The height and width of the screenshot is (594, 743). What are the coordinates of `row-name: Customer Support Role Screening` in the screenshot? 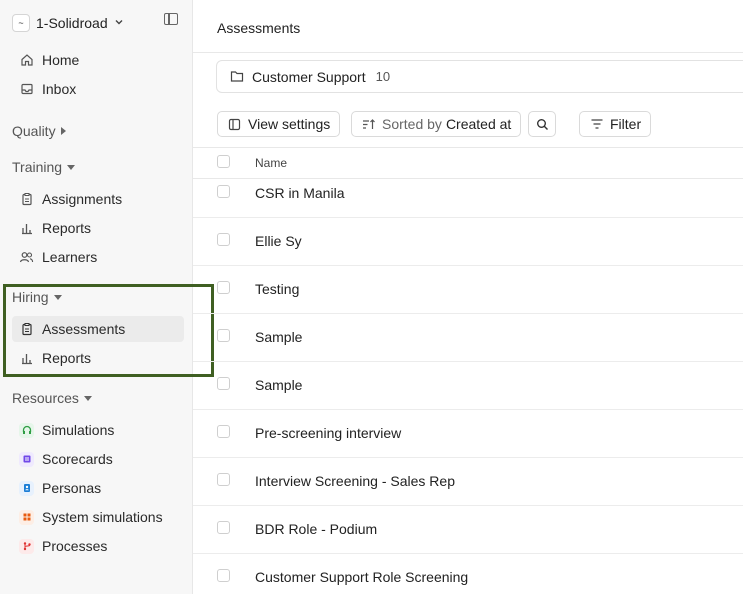 It's located at (362, 577).